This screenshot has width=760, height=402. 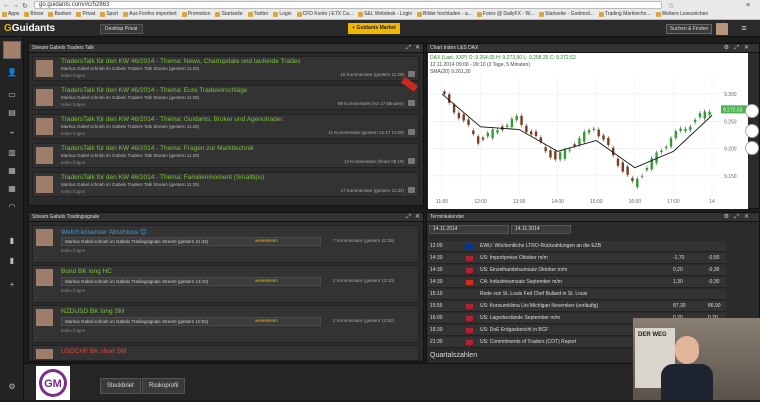 I want to click on chart-icon: ▤, so click(x=12, y=113).